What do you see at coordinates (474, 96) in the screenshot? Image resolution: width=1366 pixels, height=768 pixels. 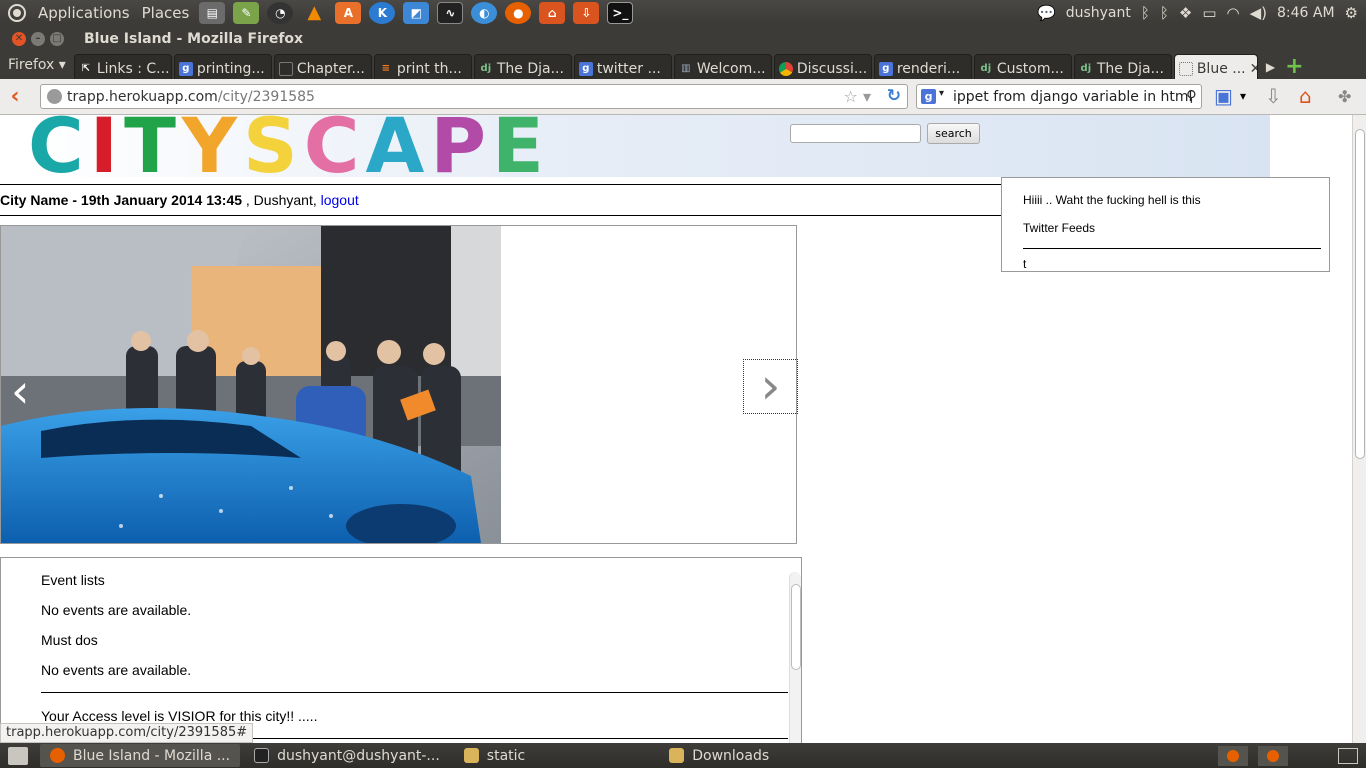 I see `url-bar: trapp.herokuapp.com/city/2391585 ☆ ▾ ↻` at bounding box center [474, 96].